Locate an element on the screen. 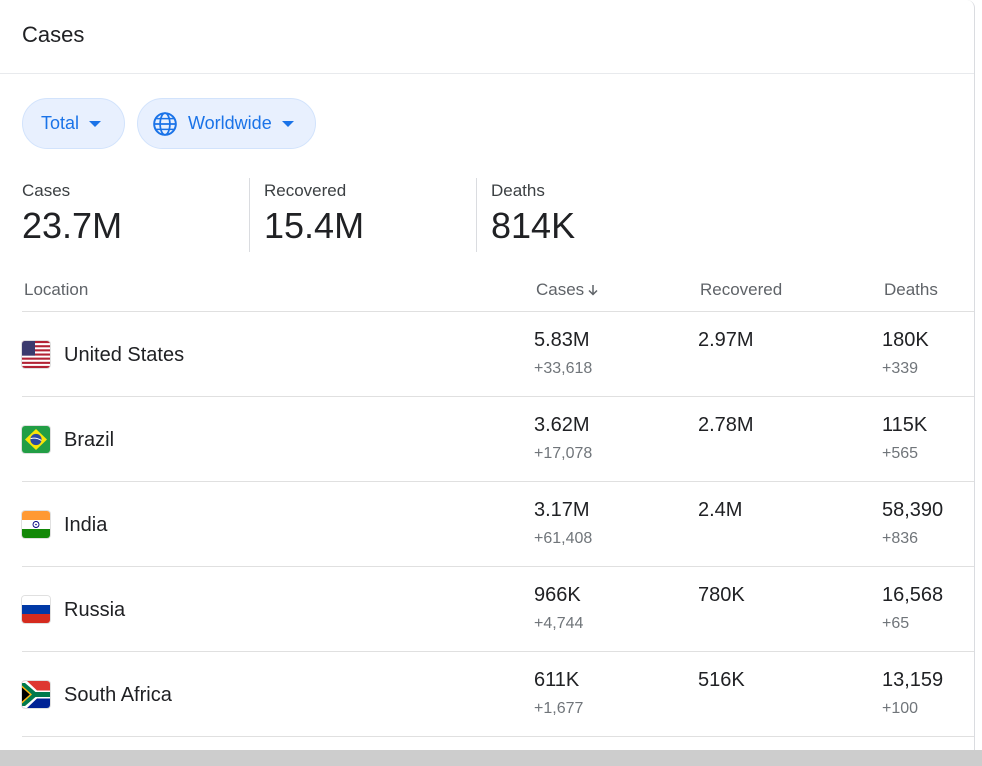 Image resolution: width=982 pixels, height=766 pixels. cases-cell: 966K +4,744 is located at coordinates (558, 608).